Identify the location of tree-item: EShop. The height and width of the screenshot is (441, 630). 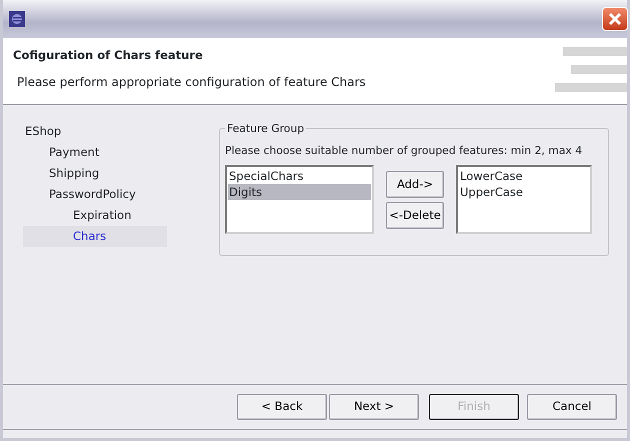
(95, 131).